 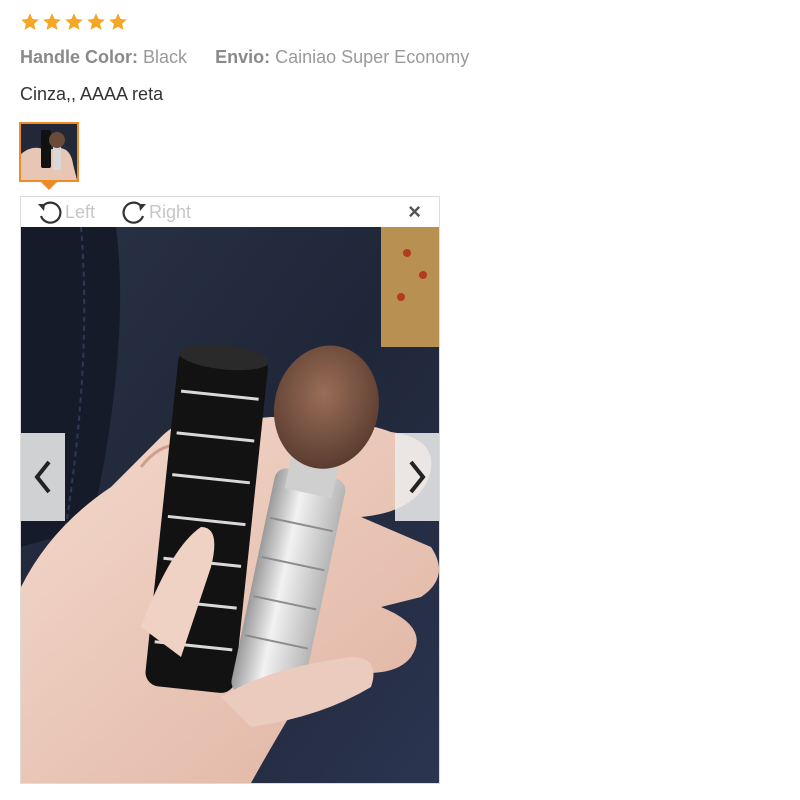 I want to click on review-photo-thumbnail, so click(x=49, y=152).